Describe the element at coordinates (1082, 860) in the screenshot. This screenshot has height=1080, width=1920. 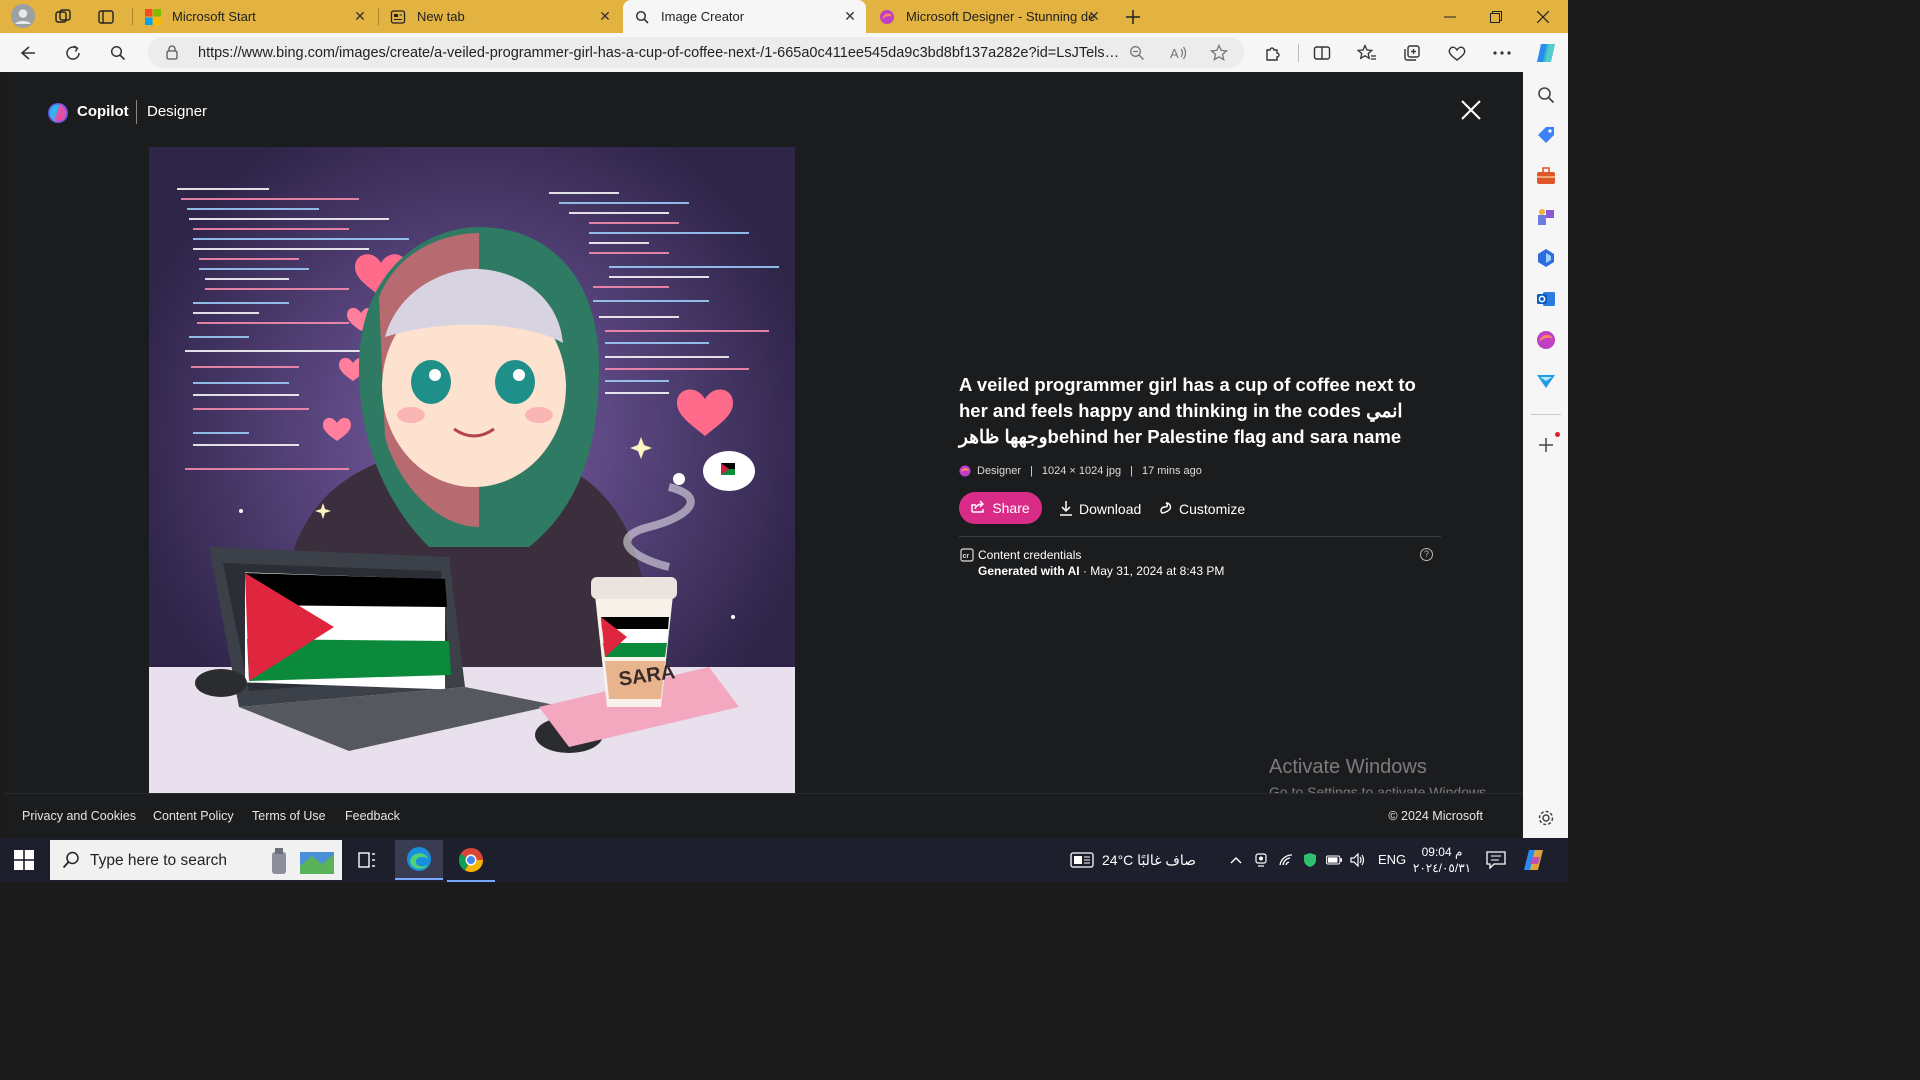
I see `weather-icon` at that location.